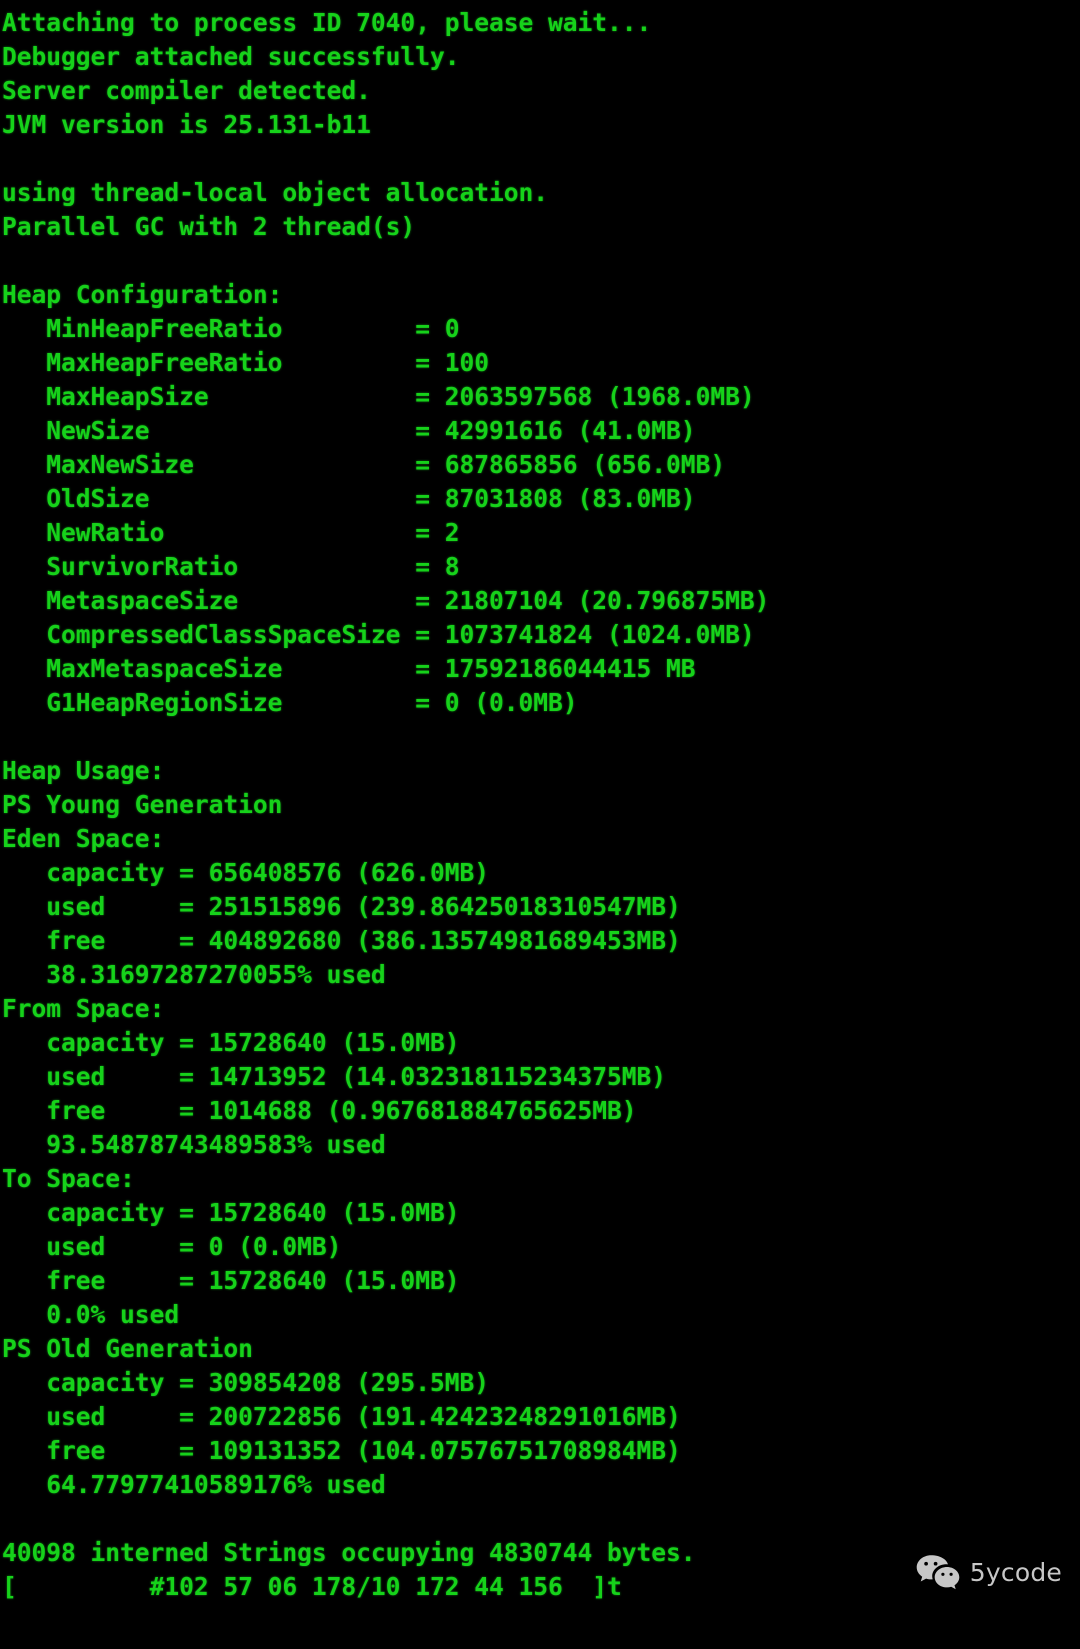 This screenshot has height=1649, width=1080. I want to click on terminal-line: PS Old Generation, so click(127, 1348).